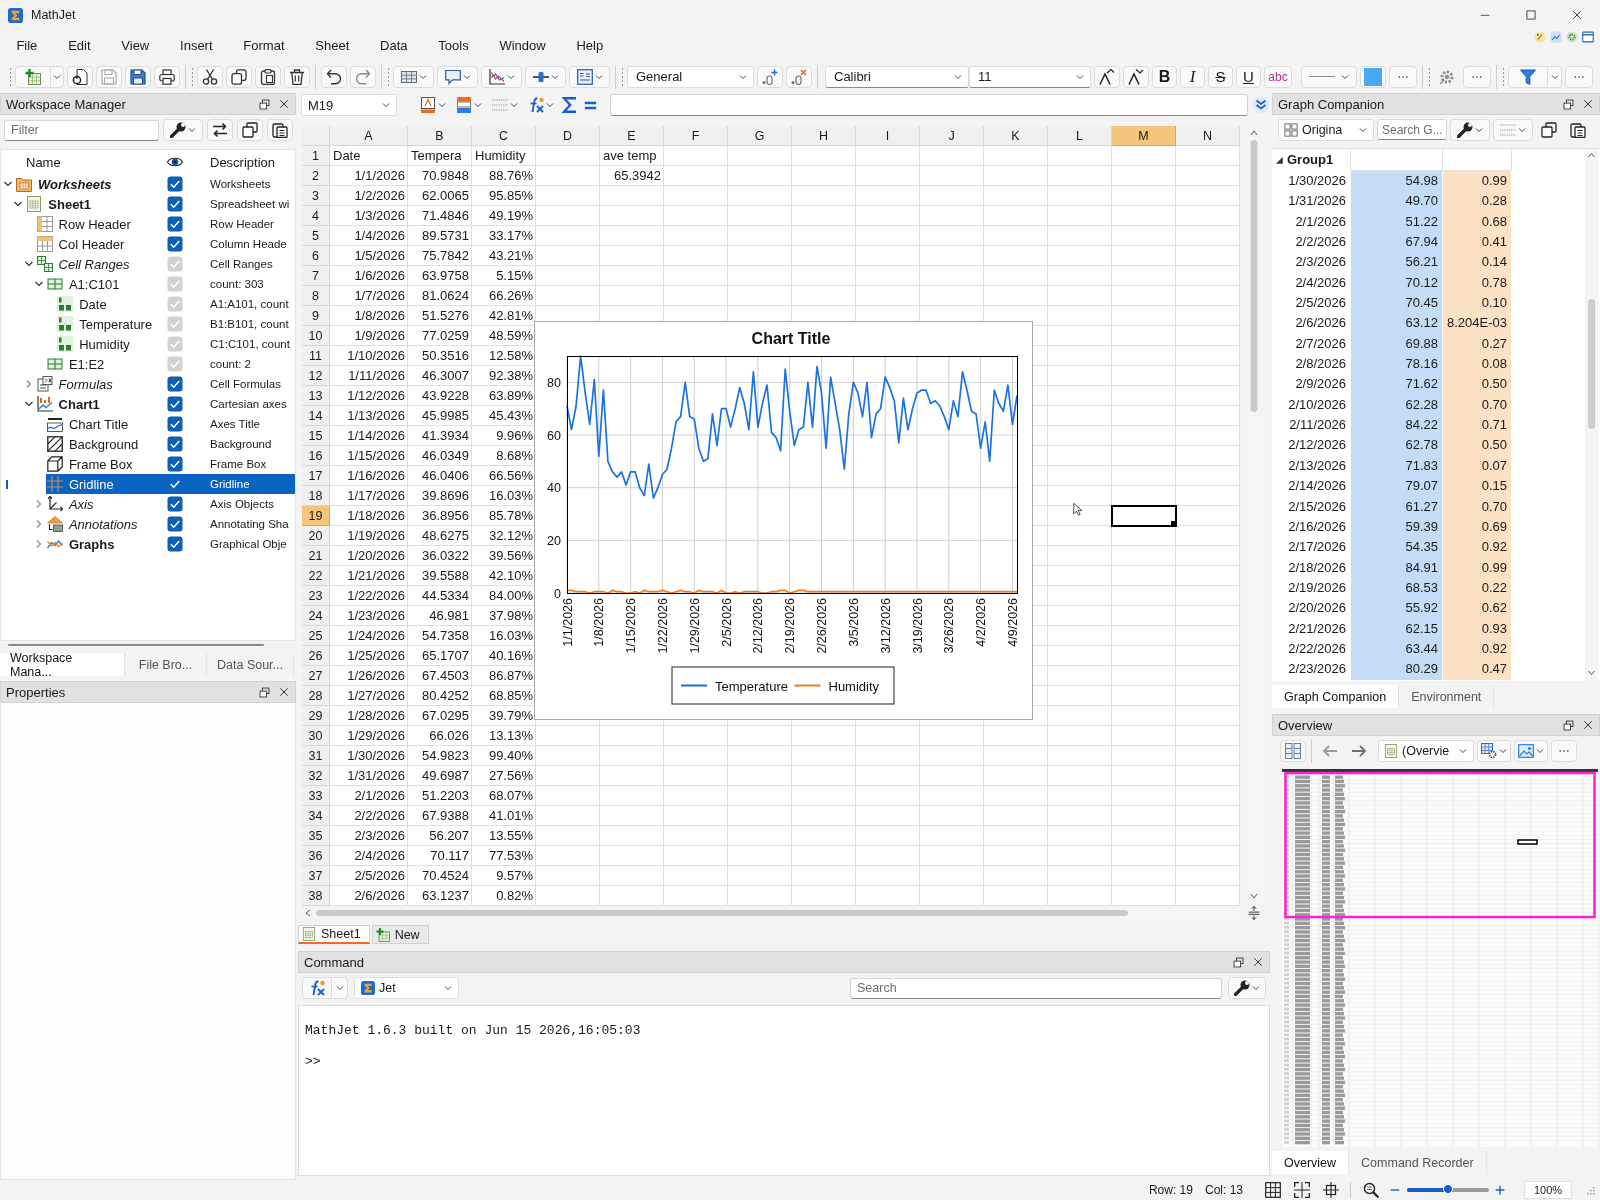 This screenshot has height=1200, width=1600. Describe the element at coordinates (1572, 37) in the screenshot. I see `gear-disc-icon` at that location.